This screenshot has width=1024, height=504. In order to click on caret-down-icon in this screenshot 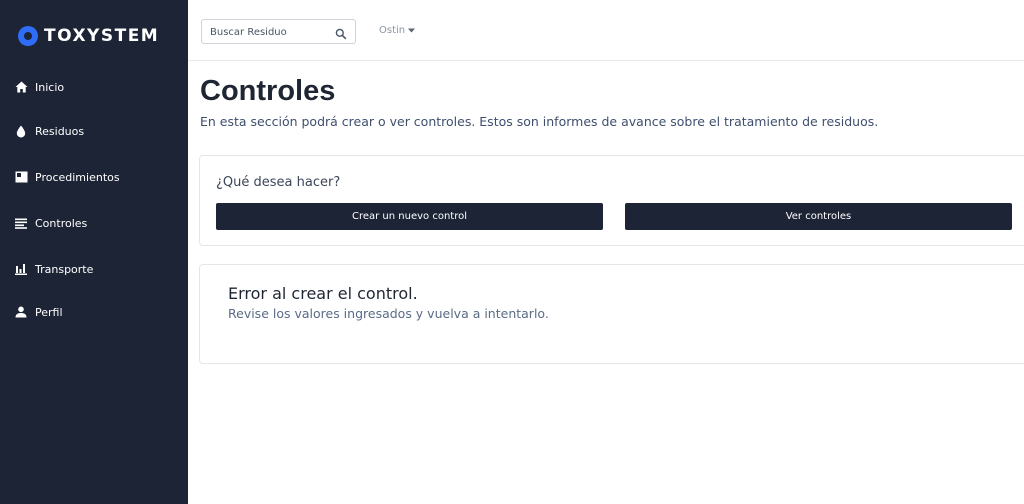, I will do `click(412, 30)`.